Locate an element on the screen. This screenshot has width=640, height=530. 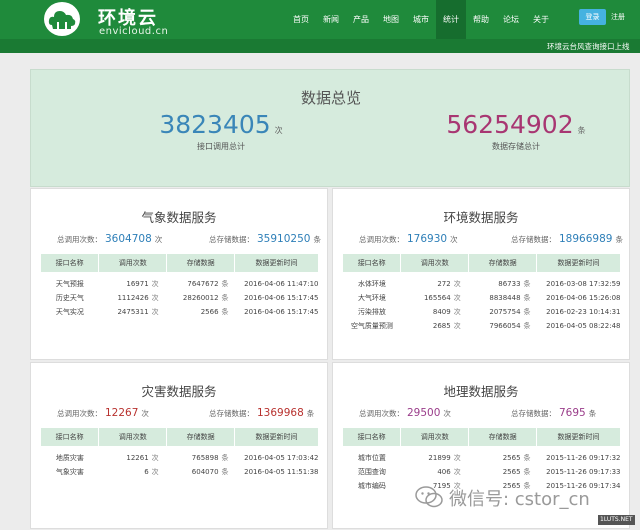
table-row: 天气预报 16971 次 7647672 条 2016-04-06 11:47:10 is located at coordinates (180, 281).